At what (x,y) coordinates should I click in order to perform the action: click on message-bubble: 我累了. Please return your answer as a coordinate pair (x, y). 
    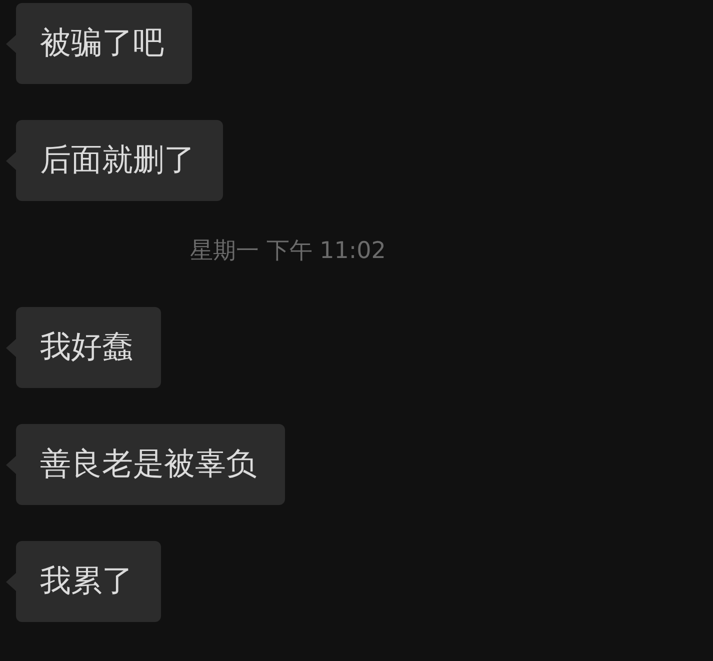
    Looking at the image, I should click on (88, 581).